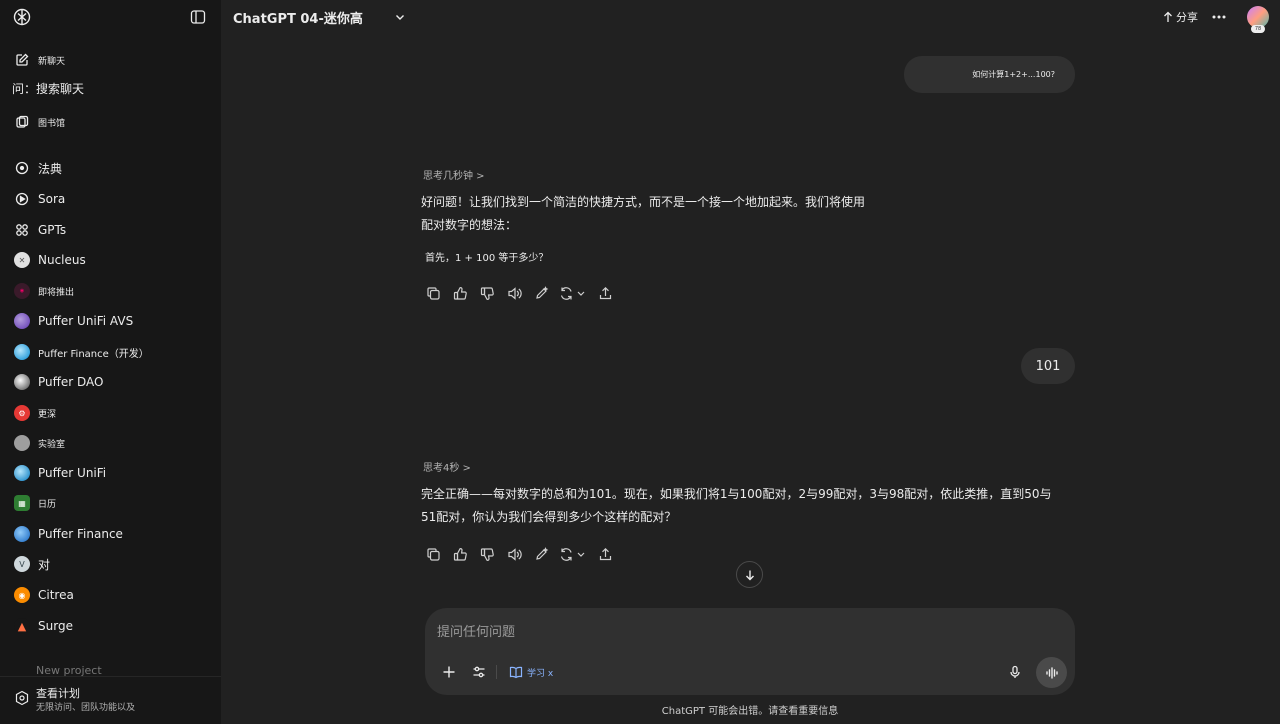  Describe the element at coordinates (62, 260) in the screenshot. I see `sidebar-item-label: Nucleus` at that location.